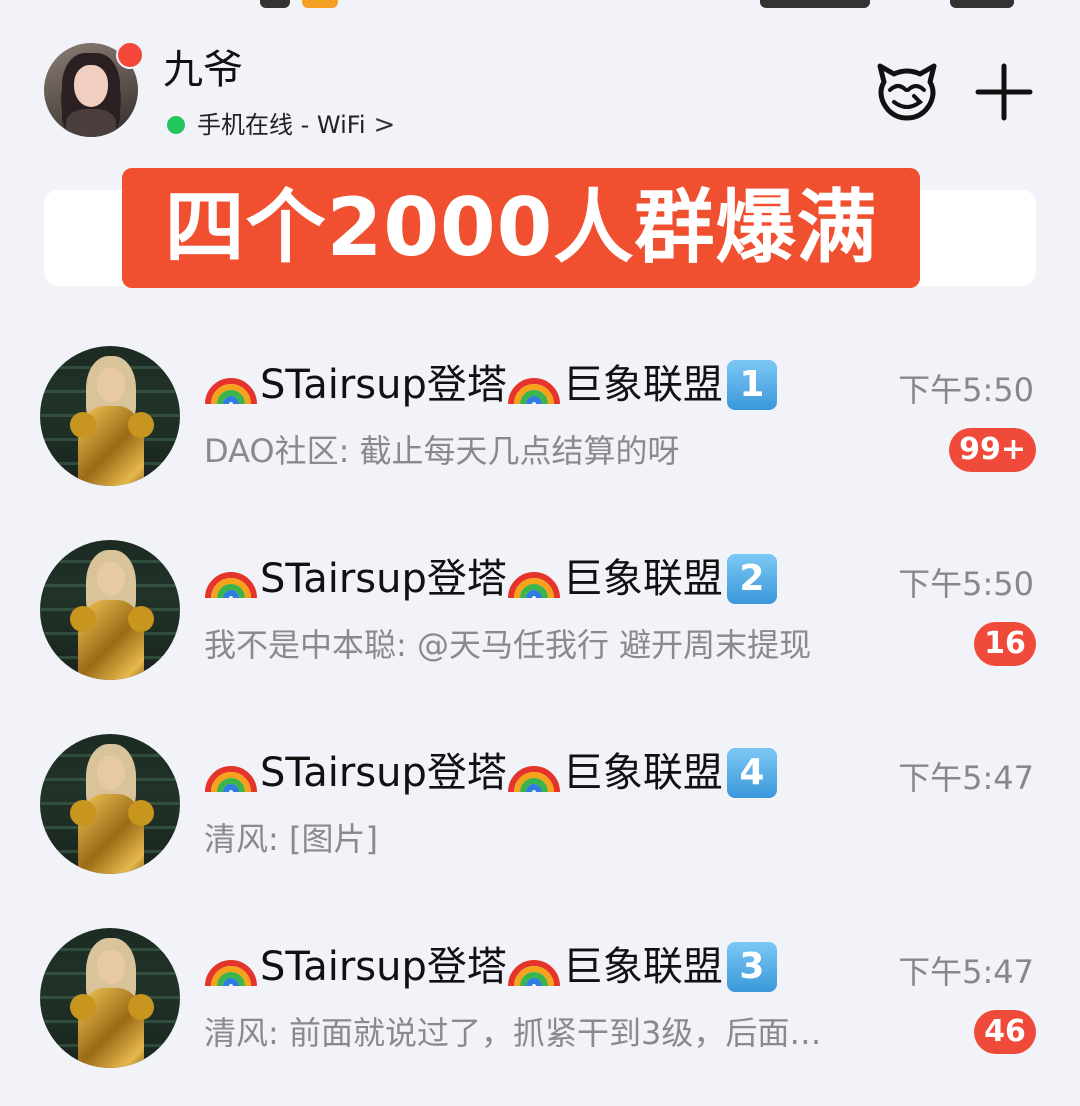 The image size is (1080, 1106). I want to click on online-status: 手机在线 - WiFi >, so click(281, 125).